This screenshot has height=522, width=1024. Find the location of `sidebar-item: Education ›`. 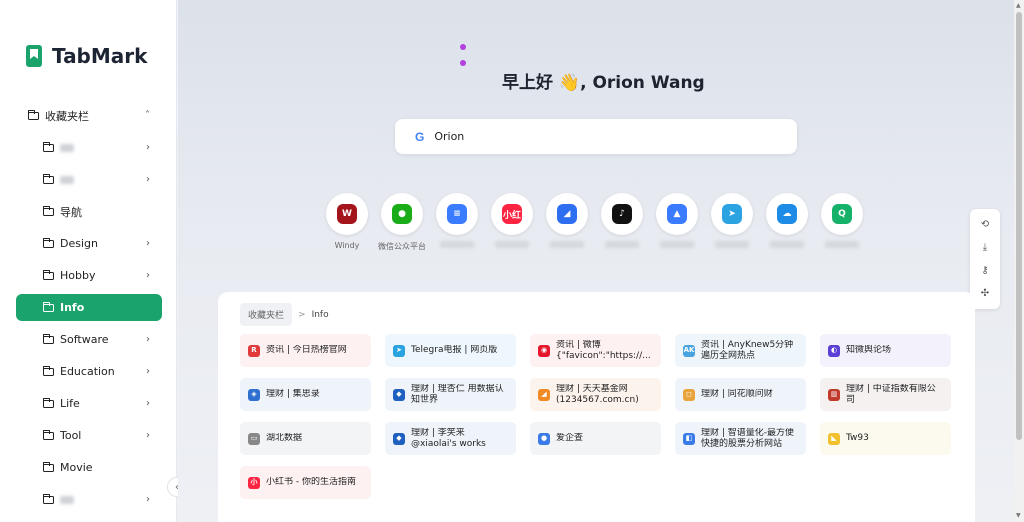

sidebar-item: Education › is located at coordinates (89, 371).